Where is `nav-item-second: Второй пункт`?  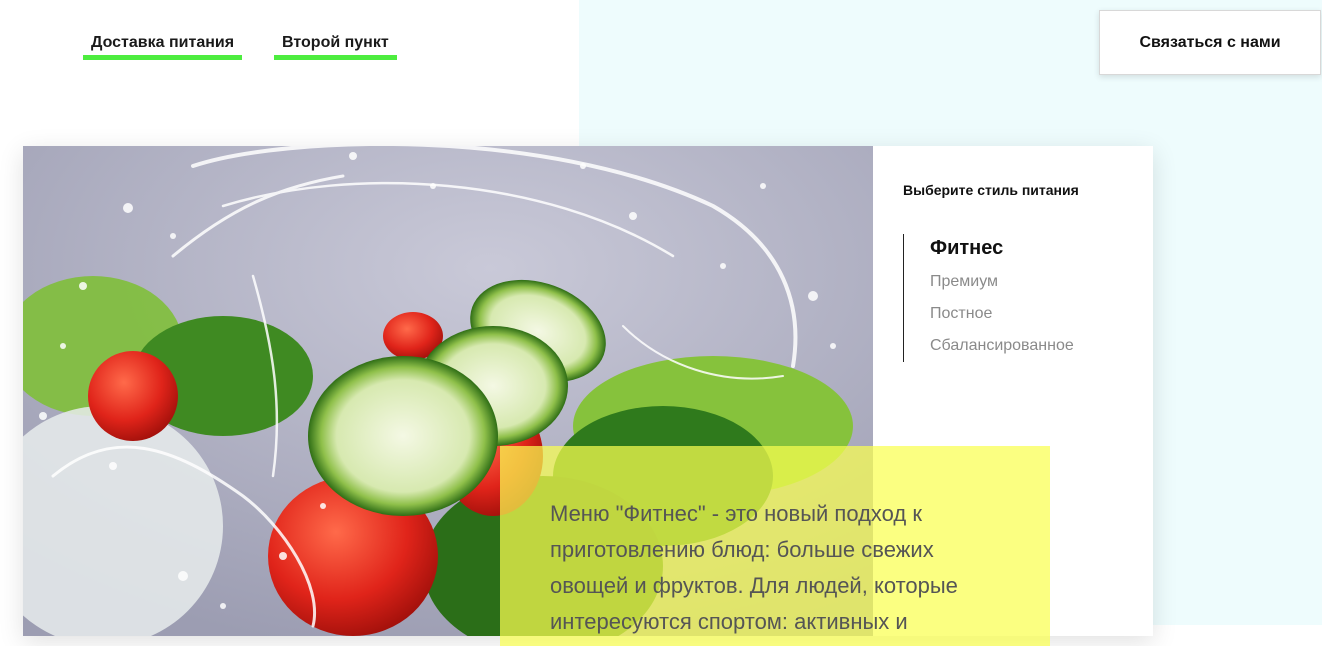
nav-item-second: Второй пункт is located at coordinates (335, 45).